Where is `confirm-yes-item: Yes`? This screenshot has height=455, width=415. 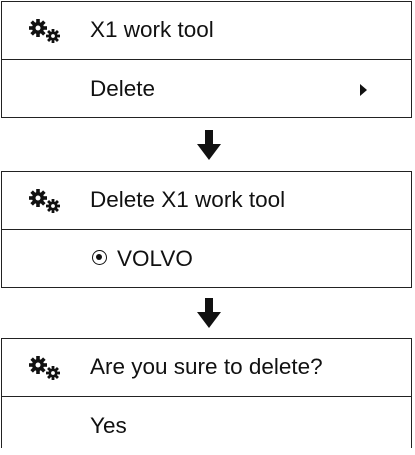 confirm-yes-item: Yes is located at coordinates (206, 426).